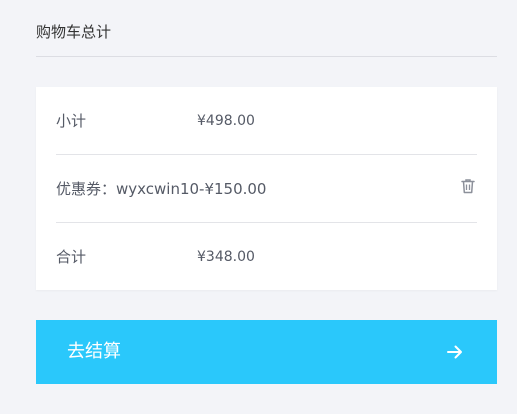  I want to click on subtotal-row: 小计 ¥498.00, so click(266, 120).